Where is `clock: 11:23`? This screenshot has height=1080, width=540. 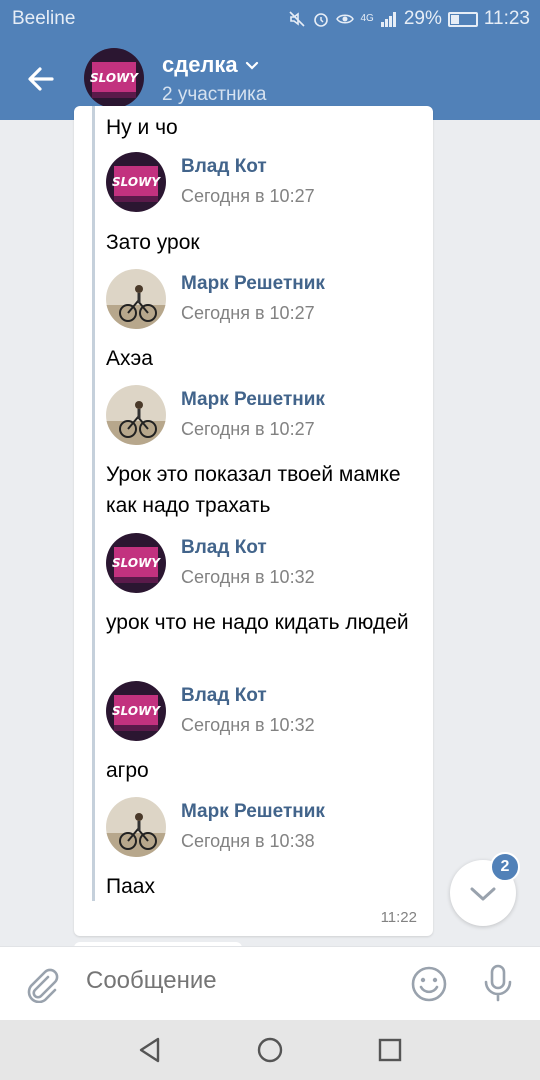 clock: 11:23 is located at coordinates (506, 18).